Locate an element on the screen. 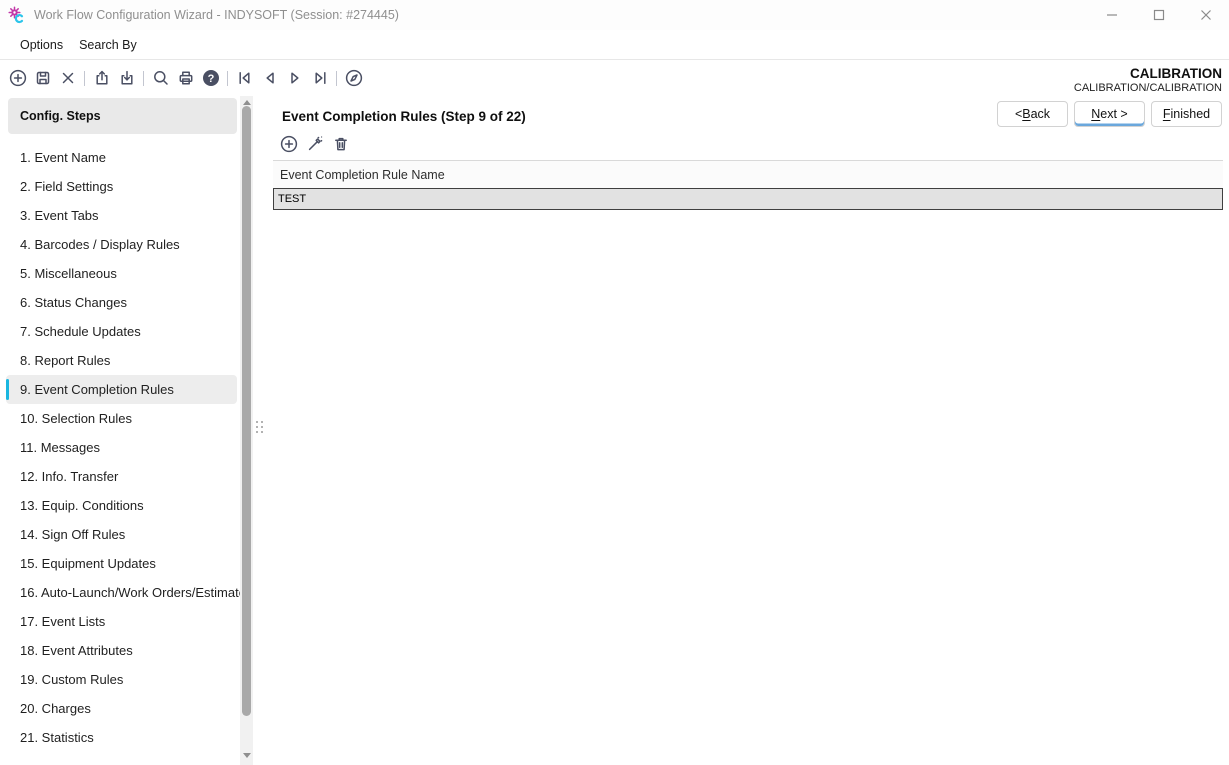 This screenshot has height=765, width=1229. edit-rule-button is located at coordinates (315, 144).